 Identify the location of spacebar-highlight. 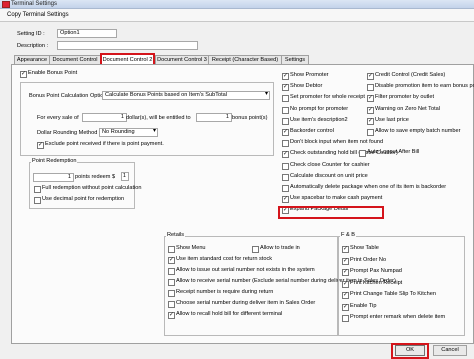
(331, 212).